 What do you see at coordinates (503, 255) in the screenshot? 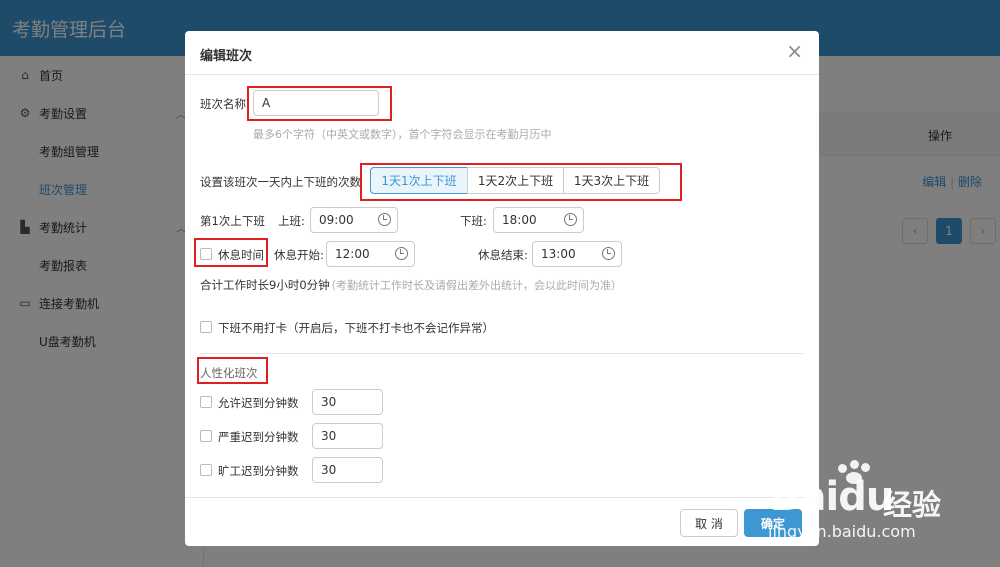
I see `rest-end-label: 休息结束:` at bounding box center [503, 255].